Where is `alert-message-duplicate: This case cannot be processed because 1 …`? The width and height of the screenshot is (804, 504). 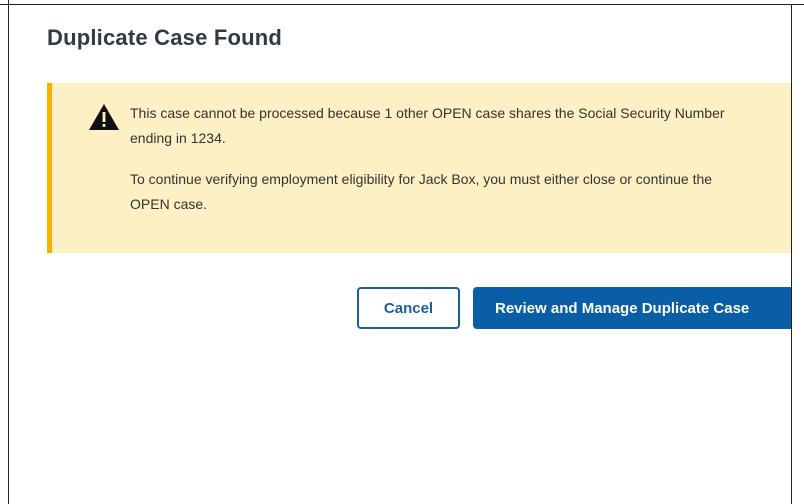 alert-message-duplicate: This case cannot be processed because 1 … is located at coordinates (427, 125).